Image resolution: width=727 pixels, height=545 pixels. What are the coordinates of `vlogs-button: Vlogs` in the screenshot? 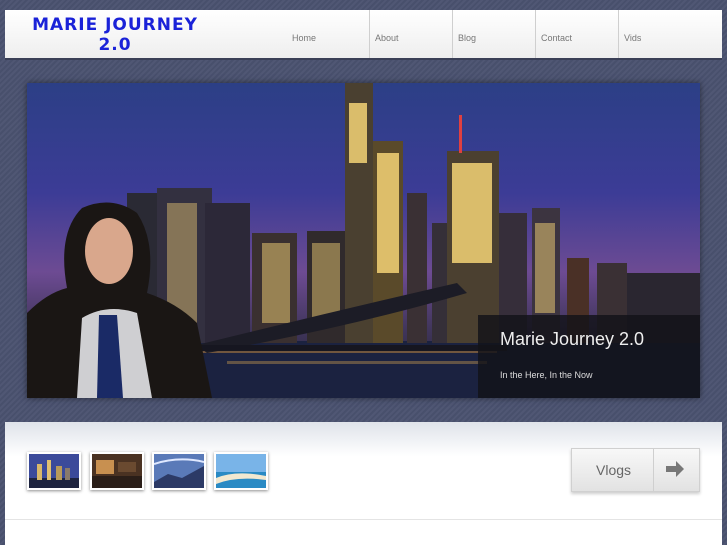 It's located at (635, 470).